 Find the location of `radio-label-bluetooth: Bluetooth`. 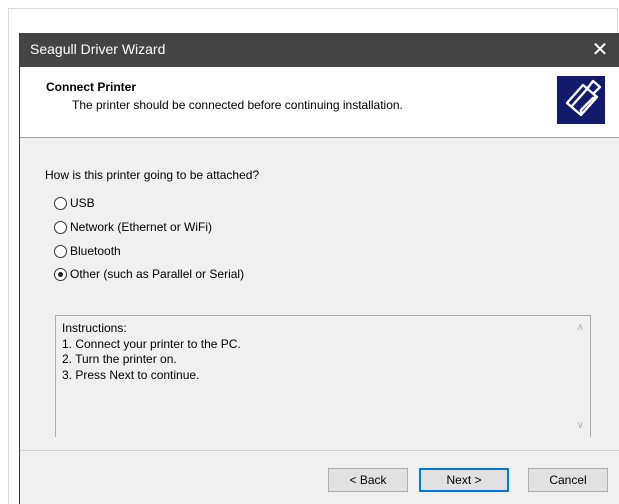

radio-label-bluetooth: Bluetooth is located at coordinates (95, 251).